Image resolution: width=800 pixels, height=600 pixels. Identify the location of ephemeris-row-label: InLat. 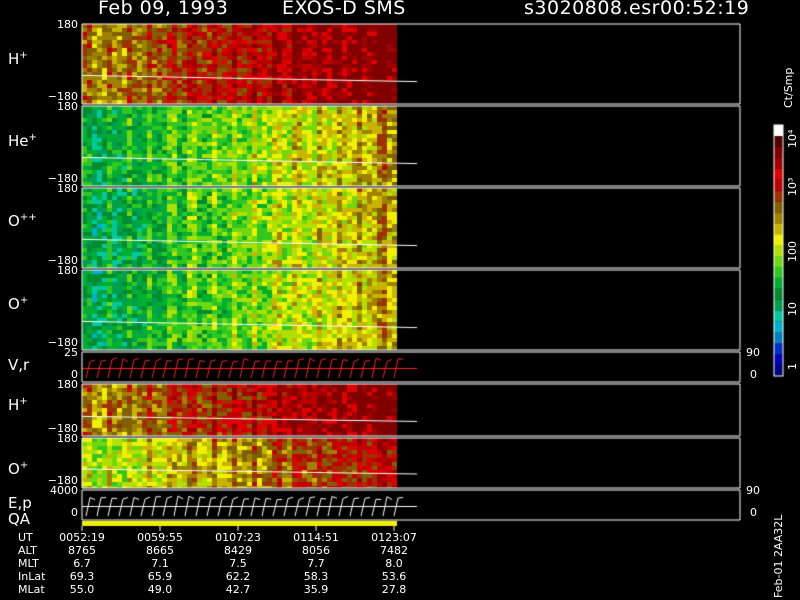
(32, 576).